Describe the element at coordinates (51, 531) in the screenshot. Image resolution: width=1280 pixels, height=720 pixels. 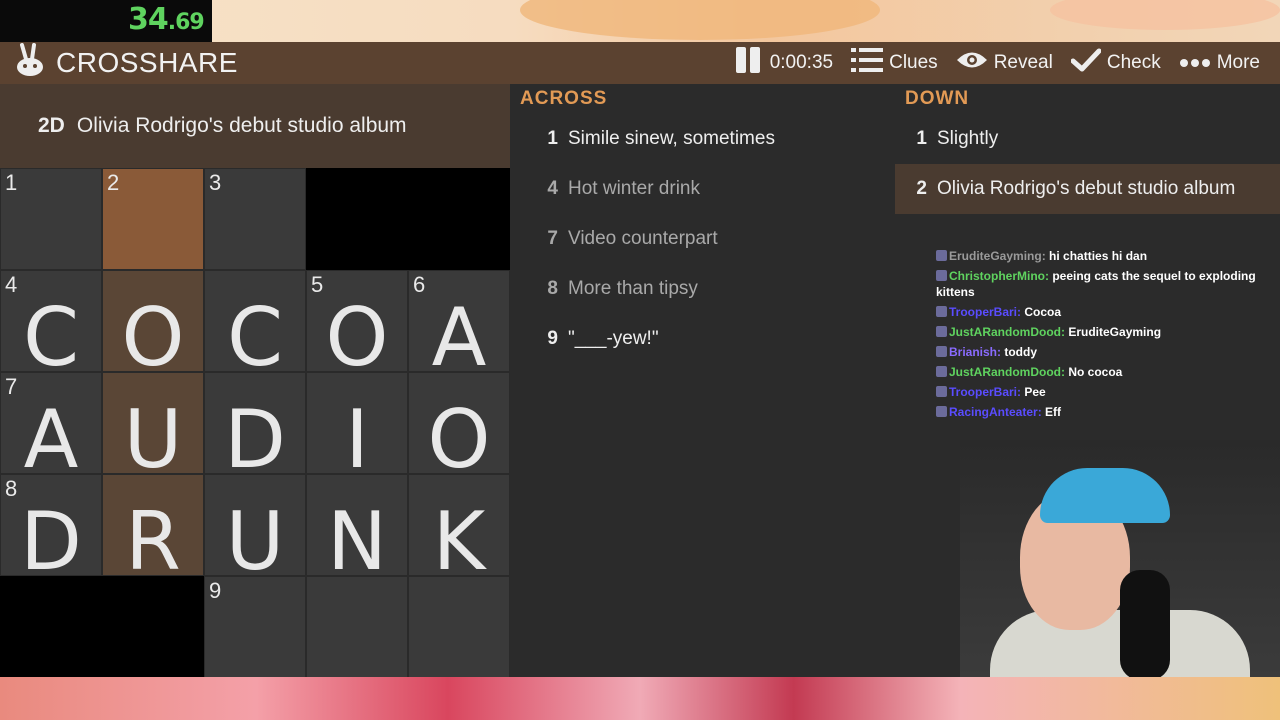
I see `grid-cell: 8D` at that location.